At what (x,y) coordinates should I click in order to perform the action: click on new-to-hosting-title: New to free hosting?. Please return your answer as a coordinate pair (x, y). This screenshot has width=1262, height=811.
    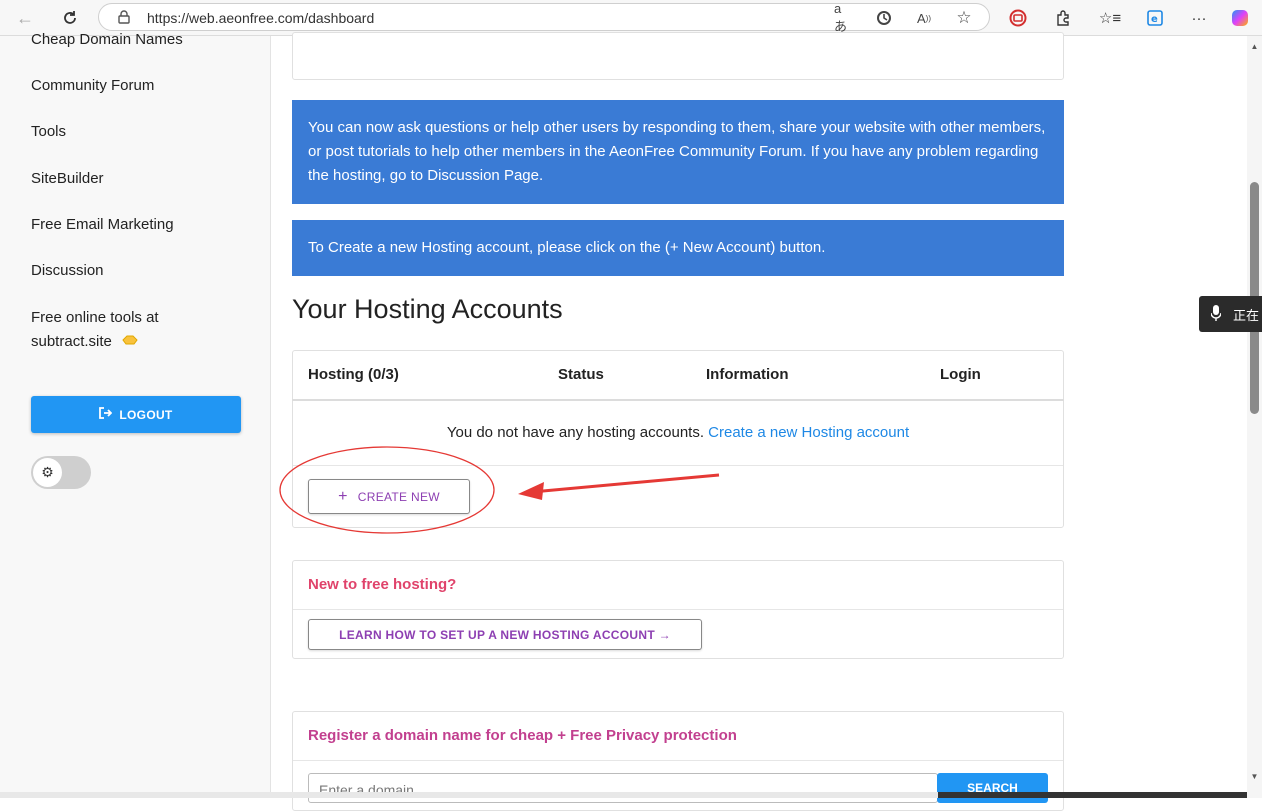
    Looking at the image, I should click on (382, 584).